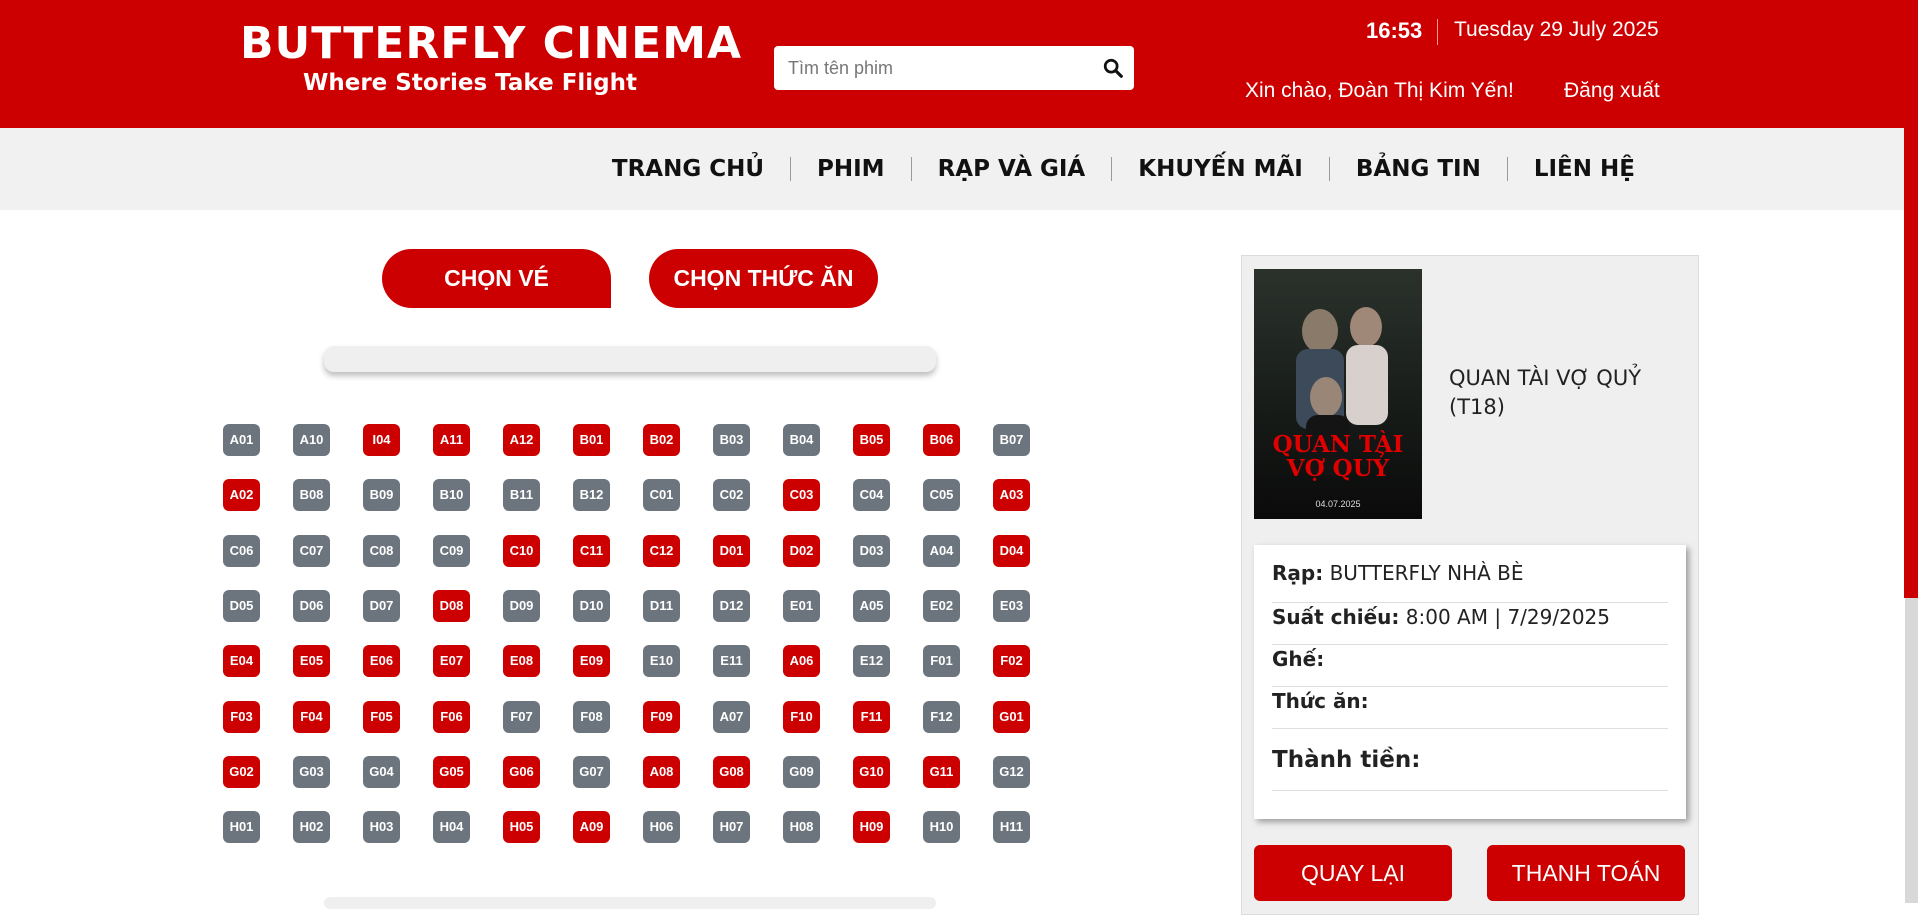 This screenshot has width=1918, height=915. I want to click on seat-c11: C11, so click(591, 551).